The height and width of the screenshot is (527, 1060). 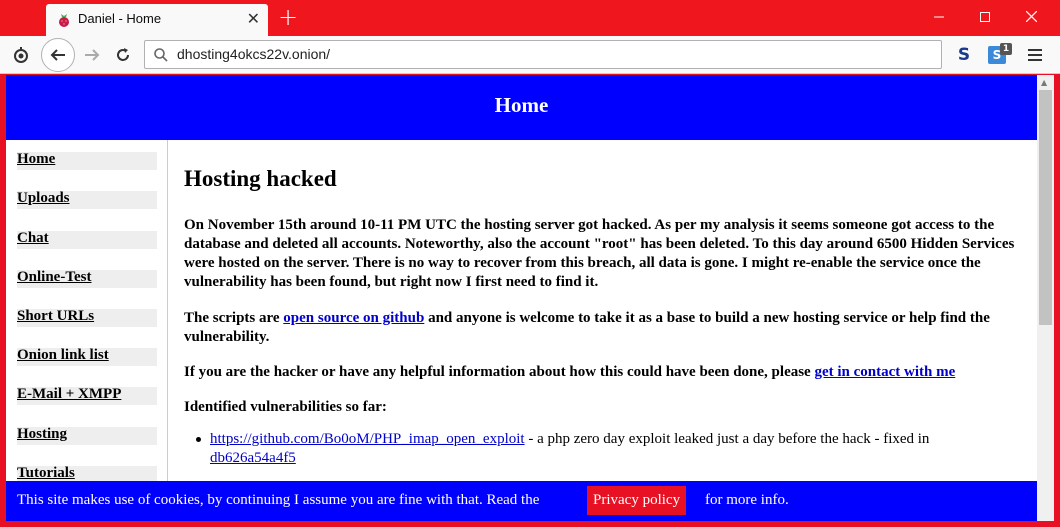 I want to click on privacy-policy-button: Privacy policy, so click(x=637, y=500).